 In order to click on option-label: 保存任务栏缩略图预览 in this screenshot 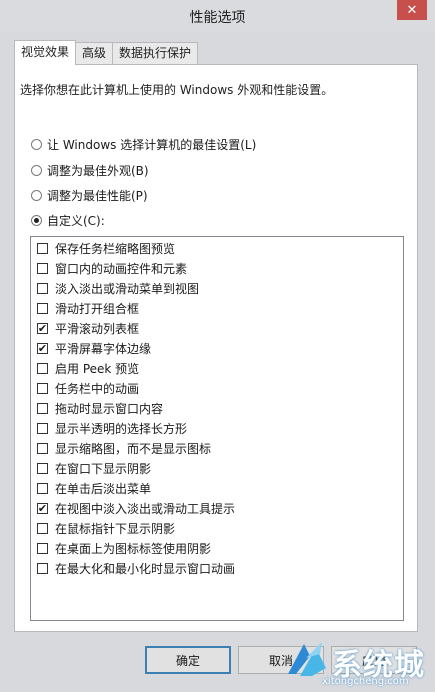, I will do `click(115, 248)`.